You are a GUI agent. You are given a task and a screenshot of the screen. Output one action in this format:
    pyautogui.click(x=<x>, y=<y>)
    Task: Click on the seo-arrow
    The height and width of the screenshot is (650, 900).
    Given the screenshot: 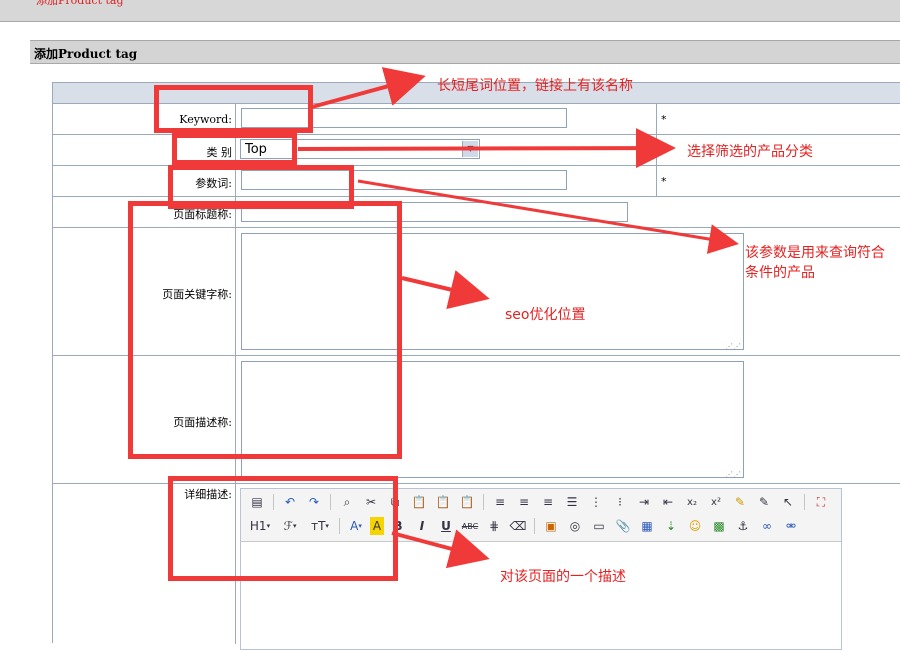 What is the action you would take?
    pyautogui.click(x=445, y=290)
    